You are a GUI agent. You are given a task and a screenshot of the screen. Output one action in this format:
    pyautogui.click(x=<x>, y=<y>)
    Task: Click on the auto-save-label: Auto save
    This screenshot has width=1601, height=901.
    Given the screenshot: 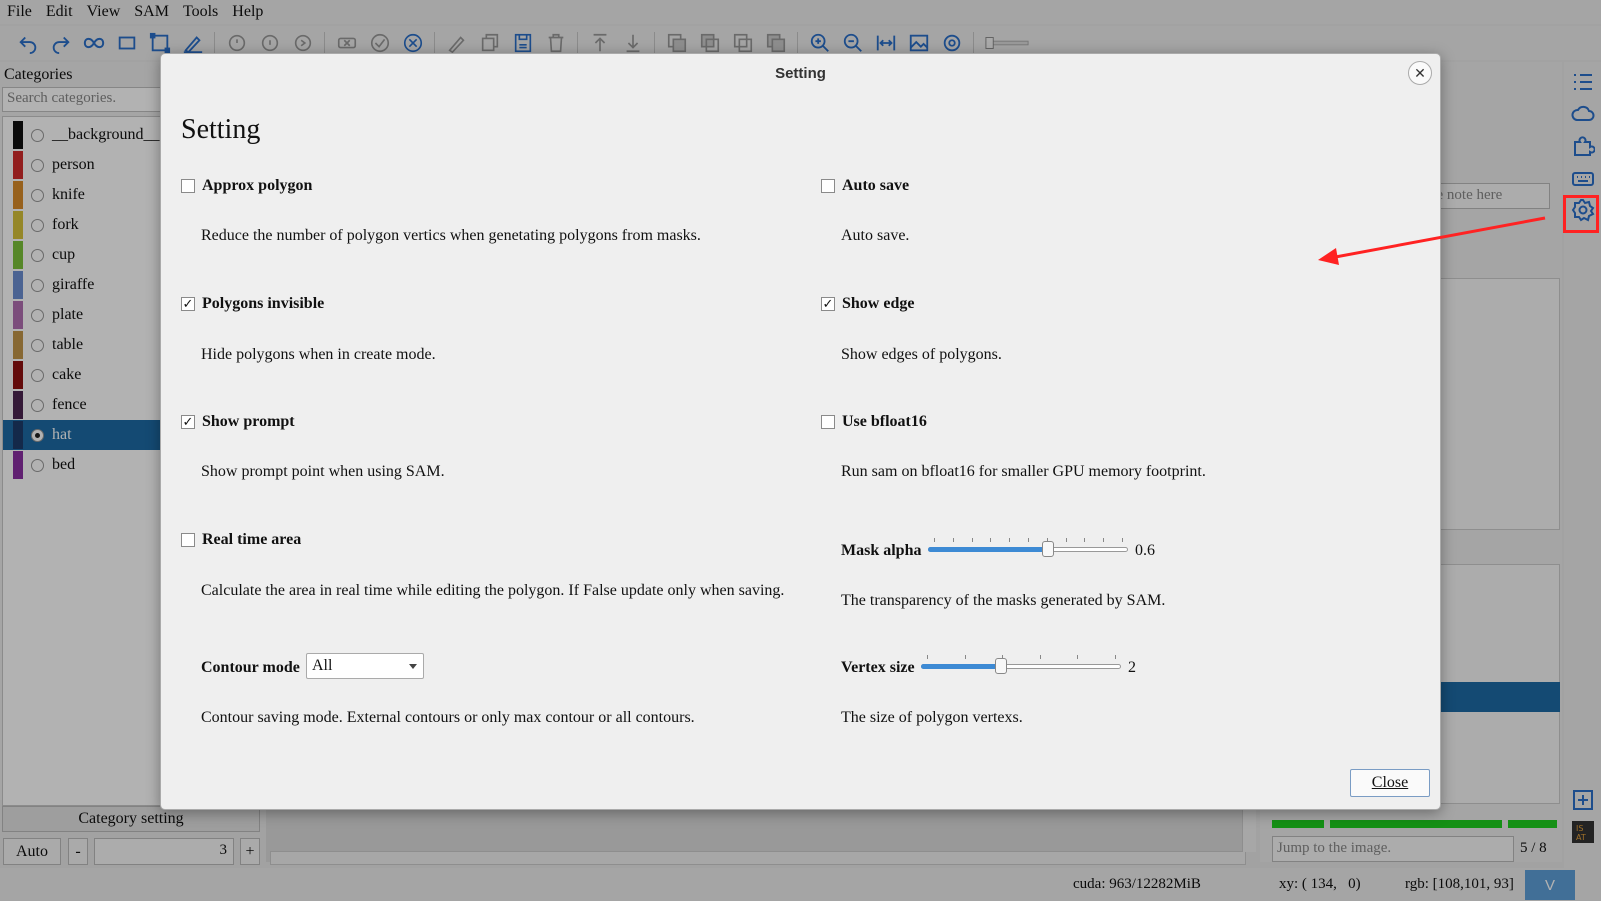 What is the action you would take?
    pyautogui.click(x=876, y=185)
    